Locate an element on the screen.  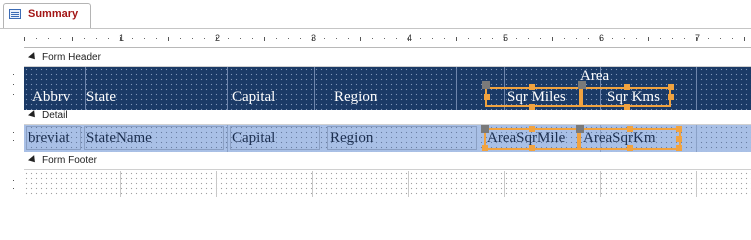
horizontal-ruler: 1 2 3 4 5 6 7 is located at coordinates (387, 40).